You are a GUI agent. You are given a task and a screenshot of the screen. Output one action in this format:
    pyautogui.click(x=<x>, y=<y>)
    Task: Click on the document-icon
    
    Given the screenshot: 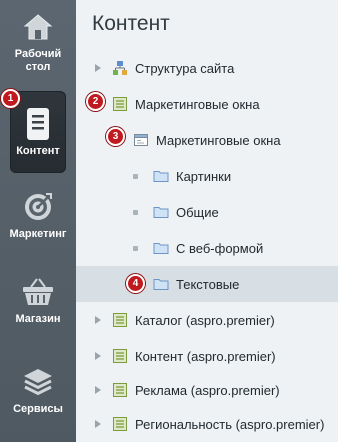 What is the action you would take?
    pyautogui.click(x=38, y=124)
    